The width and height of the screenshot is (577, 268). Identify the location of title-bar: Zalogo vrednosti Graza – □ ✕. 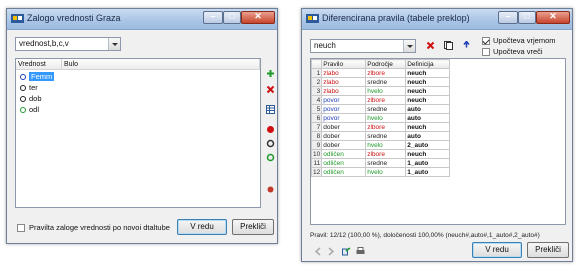
(142, 19).